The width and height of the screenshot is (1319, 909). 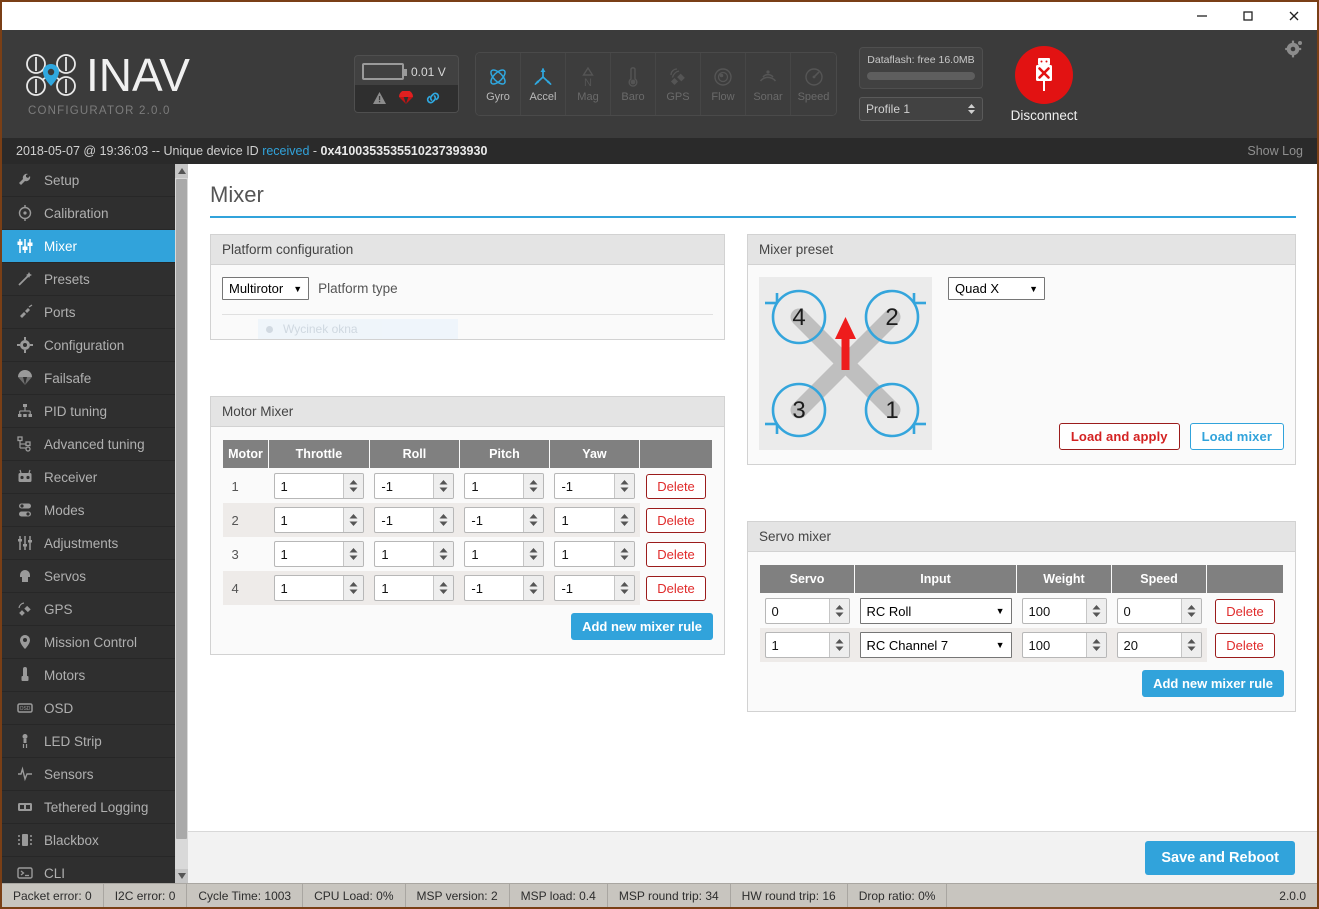 What do you see at coordinates (433, 98) in the screenshot?
I see `link-icon` at bounding box center [433, 98].